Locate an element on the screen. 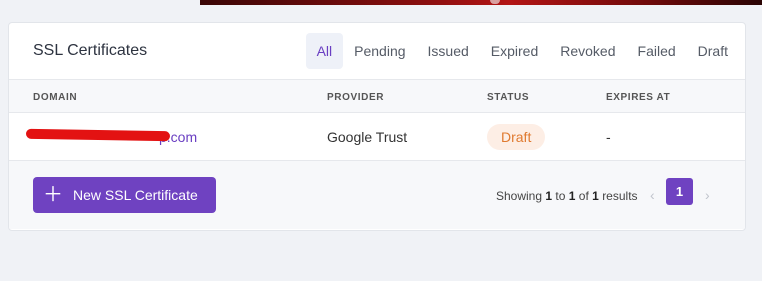  column-header-expires-at: EXPIRES AT is located at coordinates (638, 97).